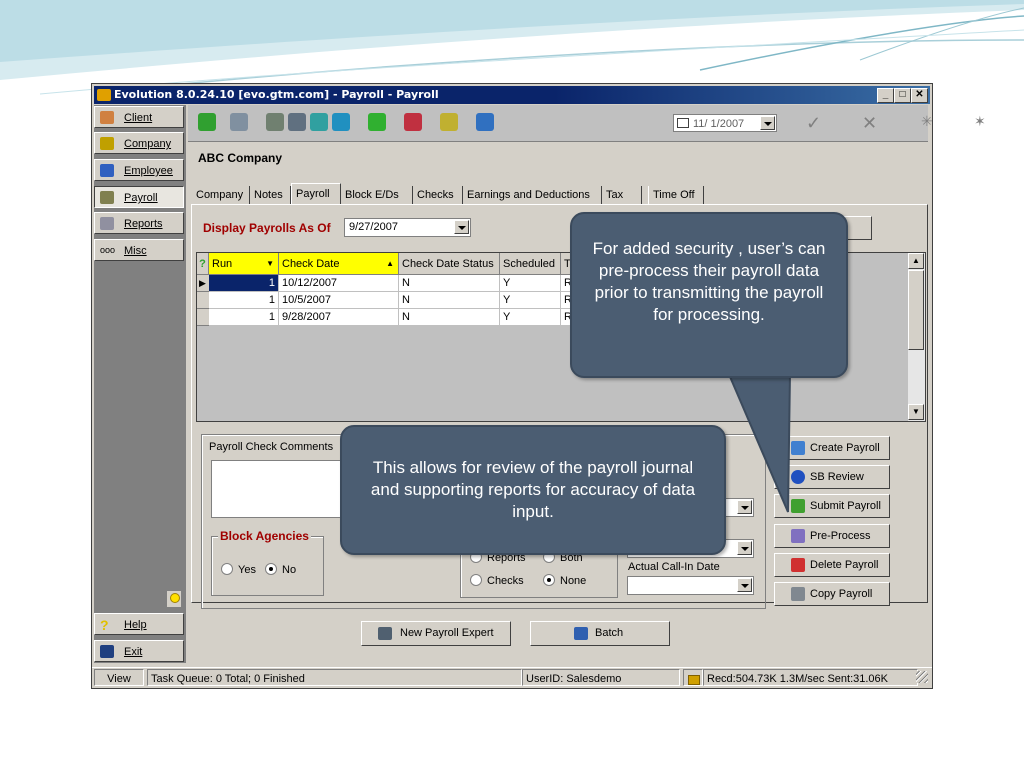 The height and width of the screenshot is (768, 1024). What do you see at coordinates (919, 95) in the screenshot?
I see `close-button: ✕` at bounding box center [919, 95].